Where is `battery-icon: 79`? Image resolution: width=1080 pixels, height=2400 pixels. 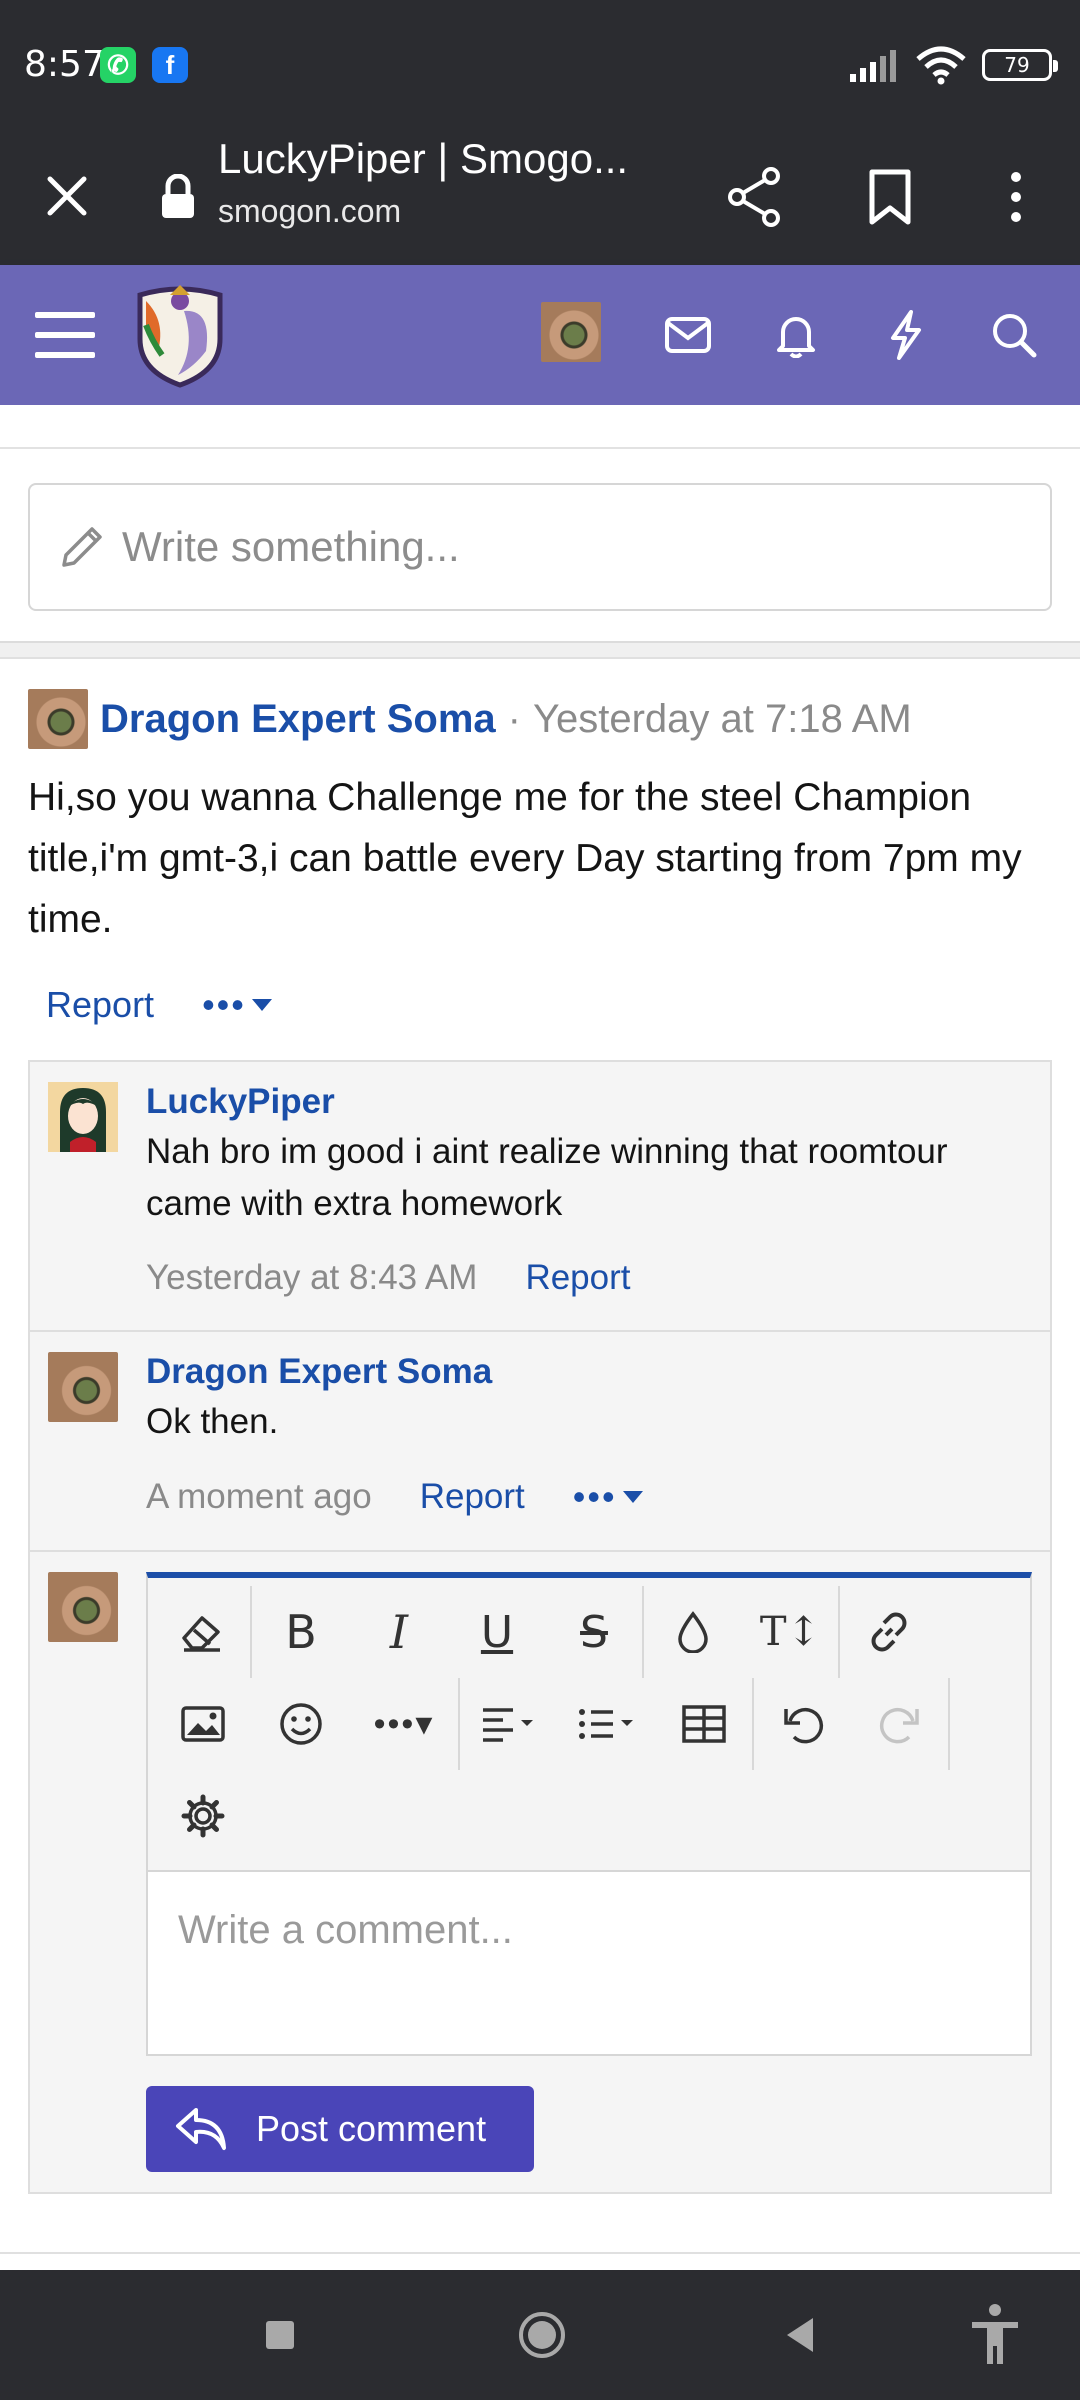 battery-icon: 79 is located at coordinates (1020, 65).